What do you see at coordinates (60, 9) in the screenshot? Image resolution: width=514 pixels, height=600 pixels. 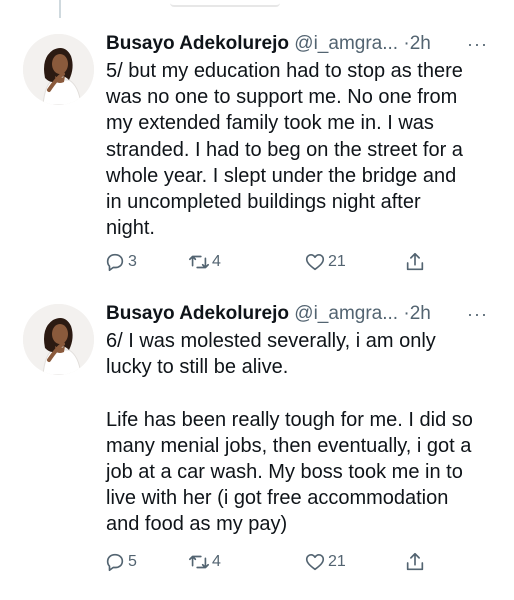 I see `thread-connector-line` at bounding box center [60, 9].